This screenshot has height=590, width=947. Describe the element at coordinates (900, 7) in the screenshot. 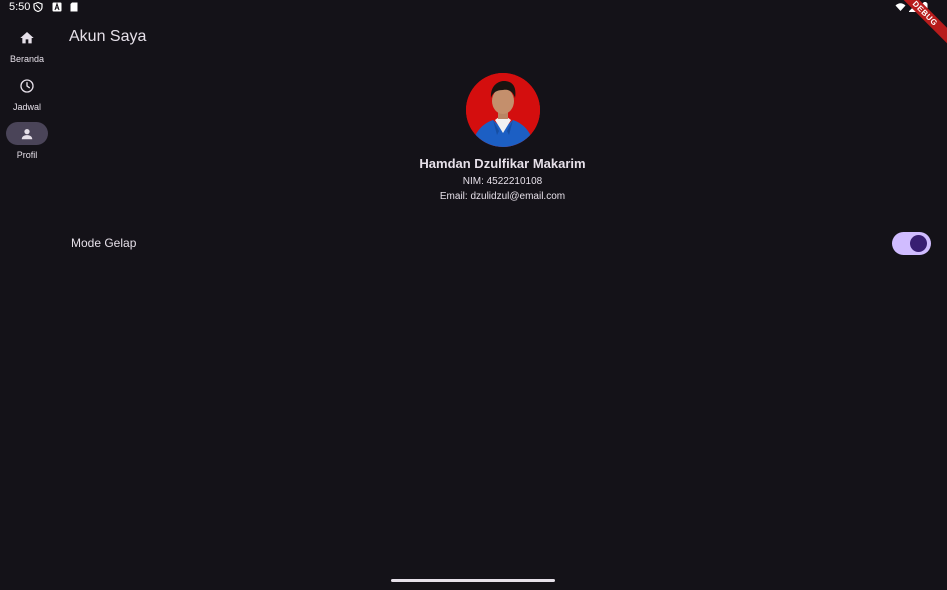

I see `wifi-icon` at that location.